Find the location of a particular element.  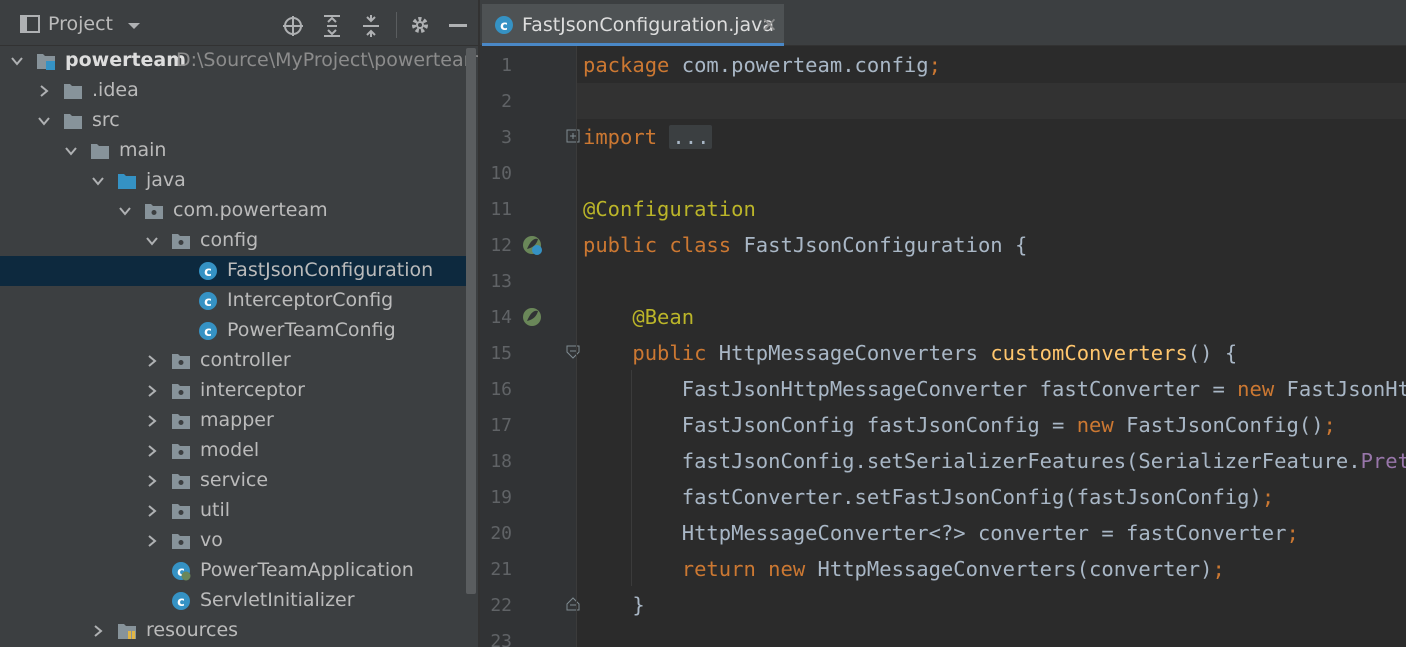

tree-item-powerteamapplication: c PowerTeamApplication is located at coordinates (233, 571).